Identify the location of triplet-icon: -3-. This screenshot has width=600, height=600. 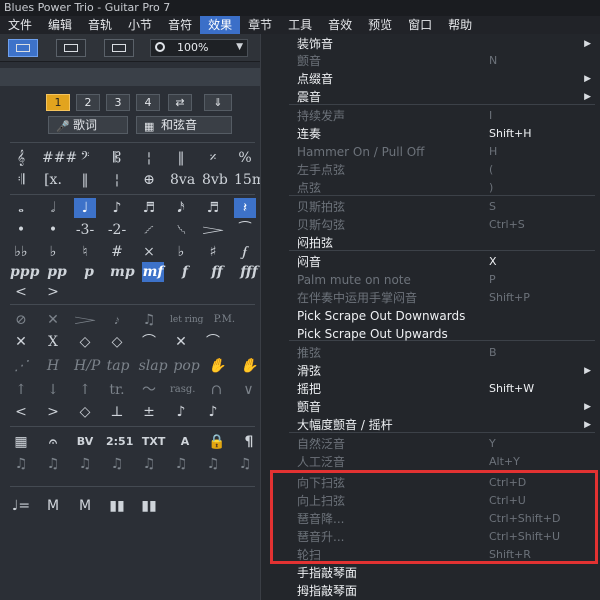
(85, 230).